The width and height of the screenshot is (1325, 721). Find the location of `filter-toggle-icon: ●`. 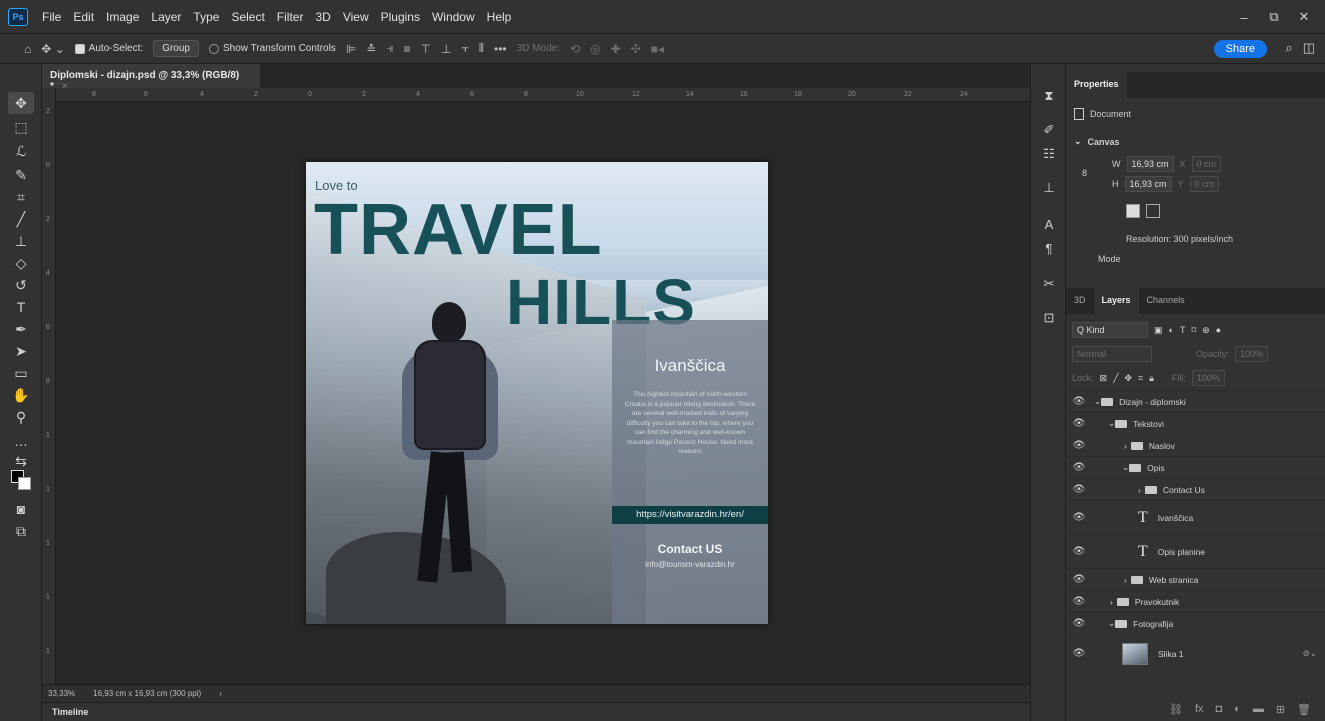

filter-toggle-icon: ● is located at coordinates (1218, 330).